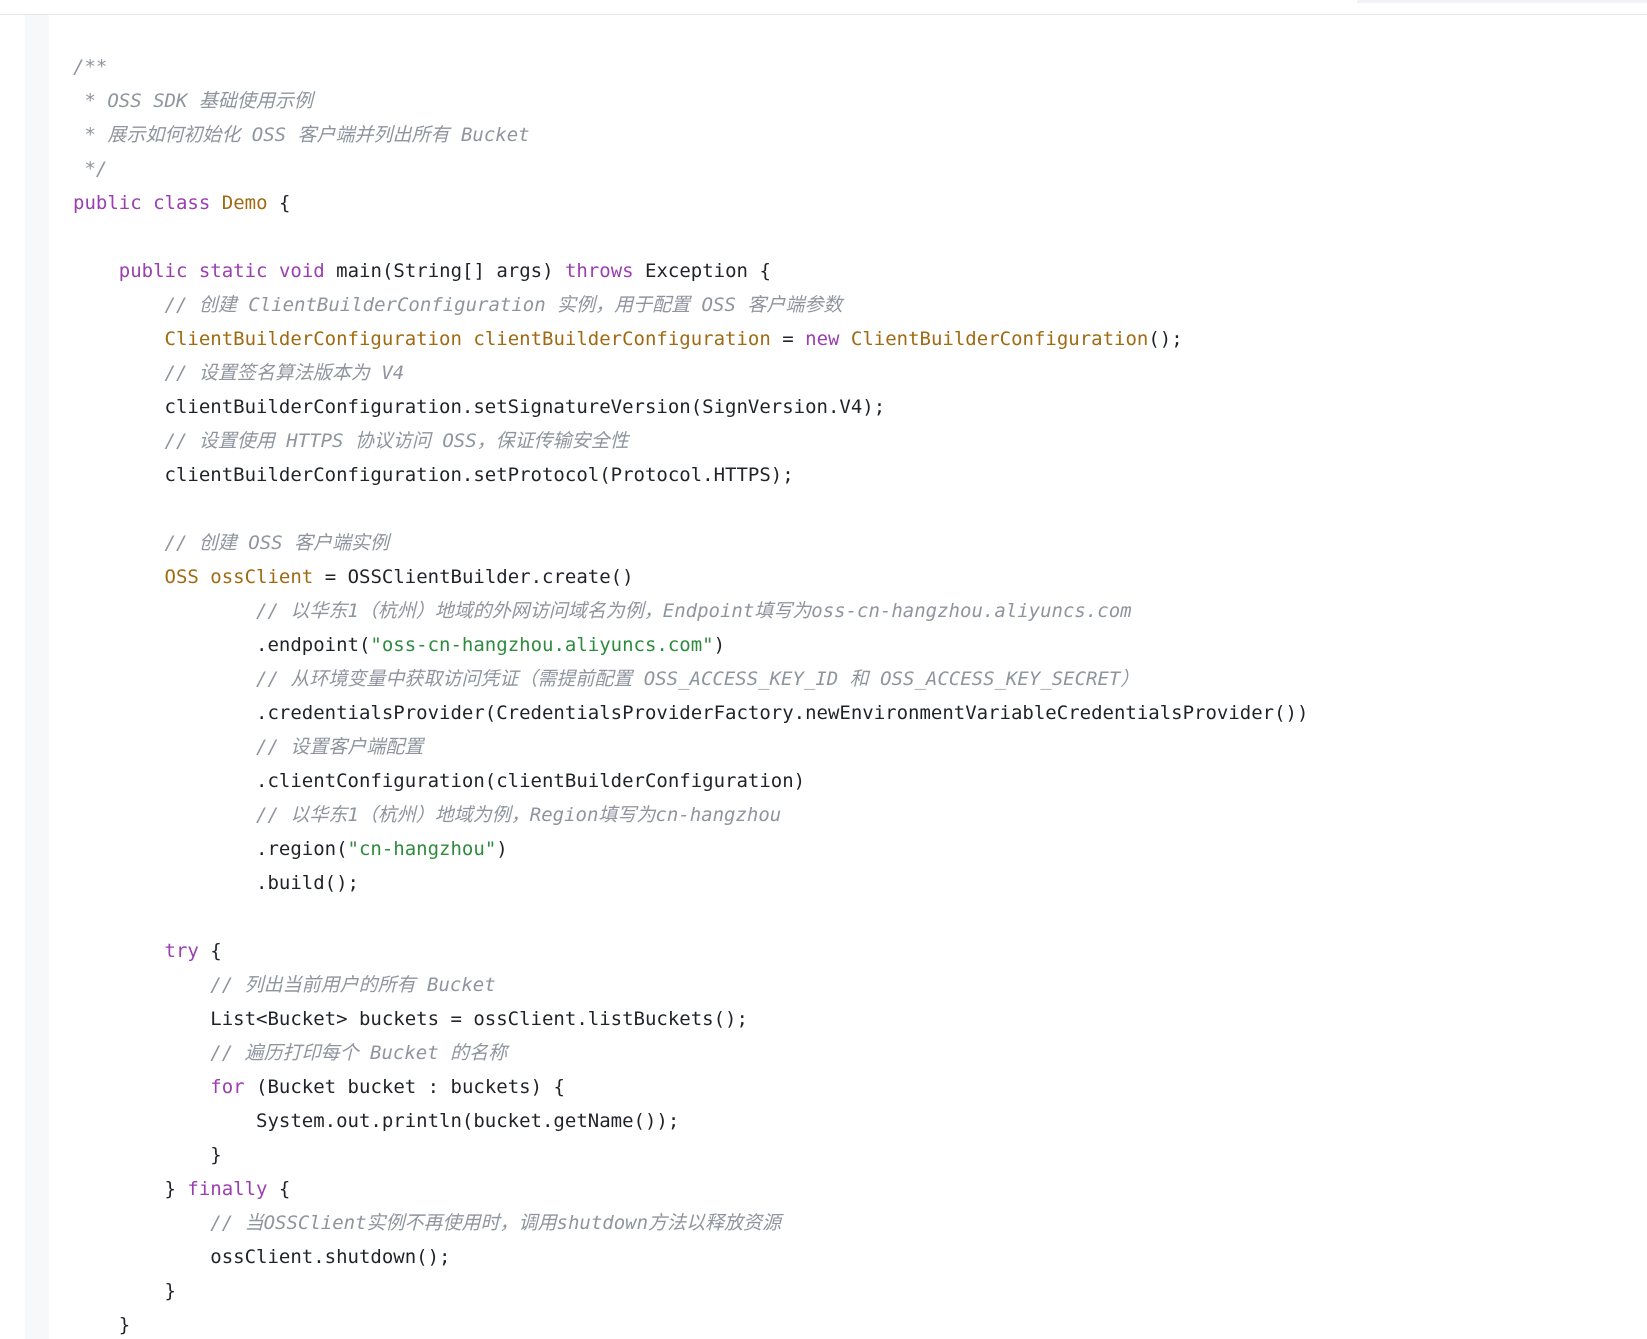 This screenshot has height=1339, width=1647. Describe the element at coordinates (690, 373) in the screenshot. I see `code-line: // 设置签名算法版本为 V4` at that location.